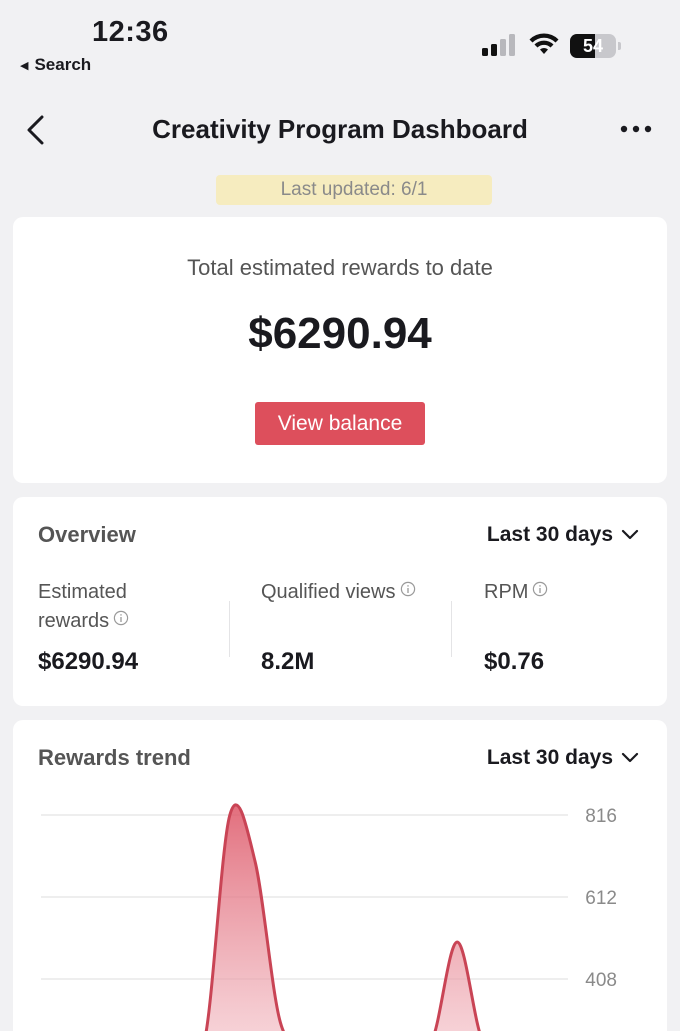  I want to click on nav-bar: Creativity Program Dashboard, so click(340, 130).